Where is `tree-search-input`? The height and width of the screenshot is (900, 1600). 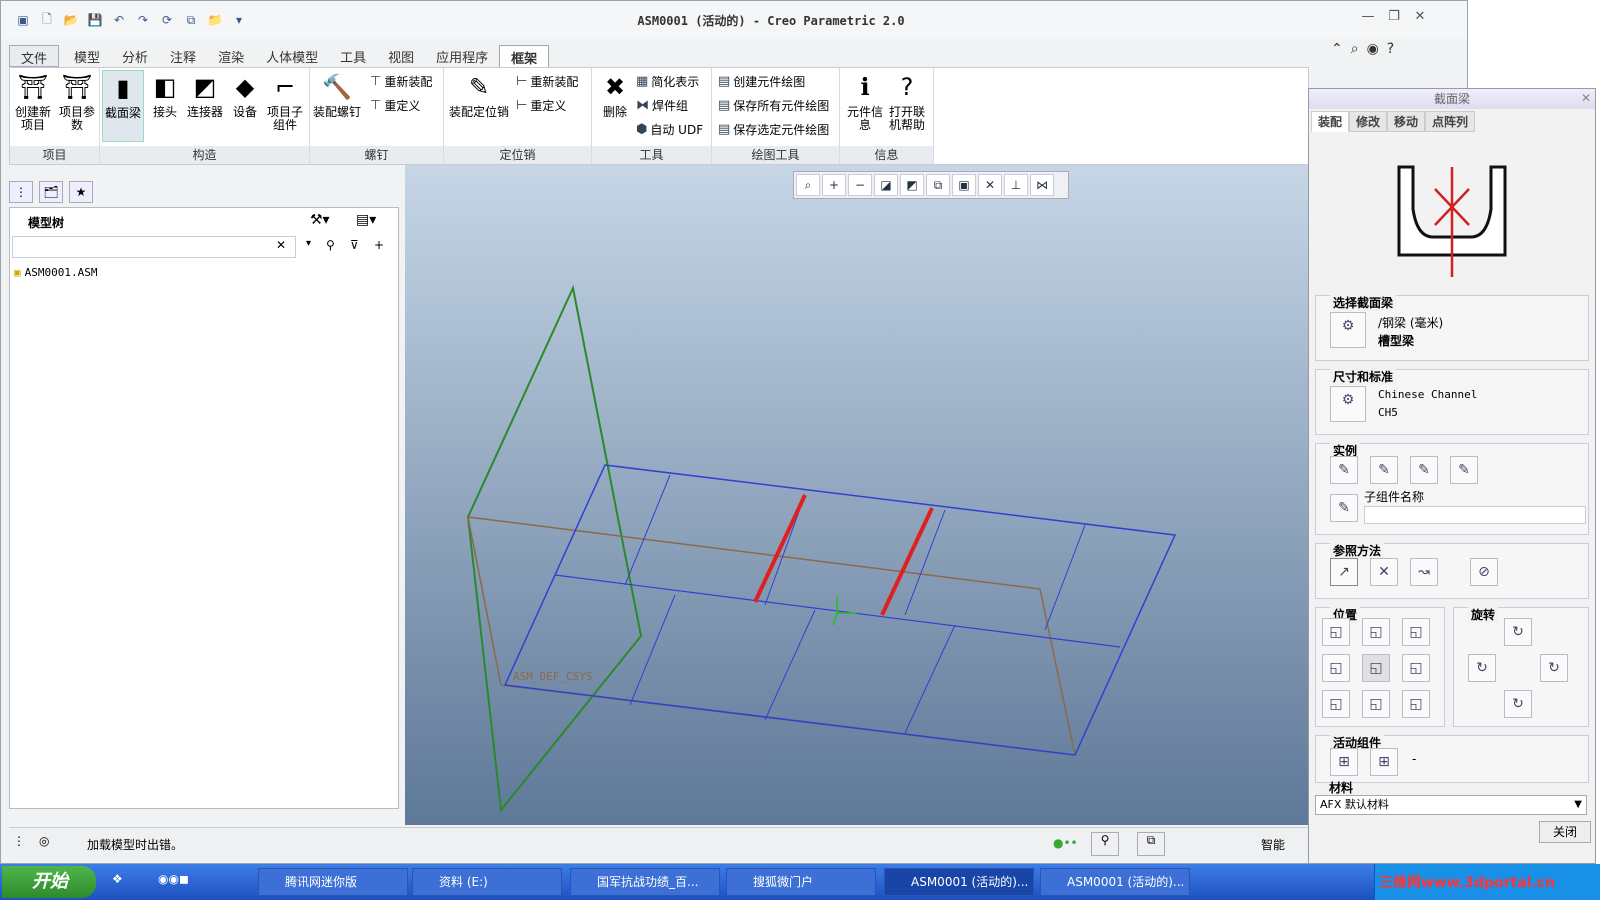
tree-search-input is located at coordinates (154, 247).